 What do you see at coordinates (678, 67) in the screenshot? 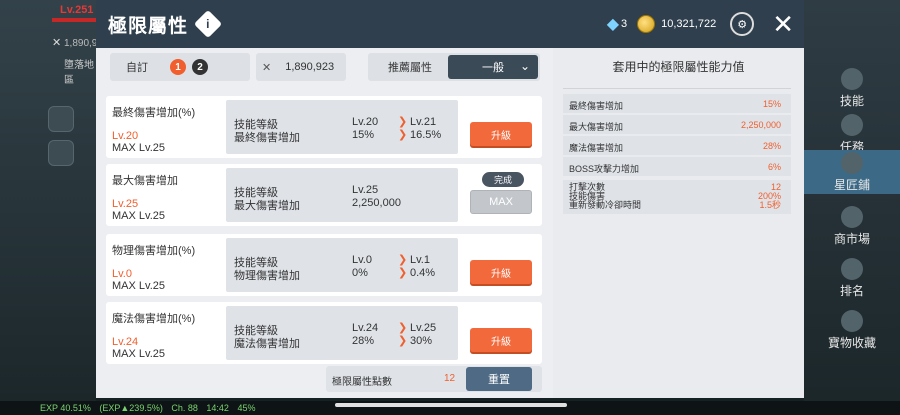
I see `summary-title: 套用中的極限屬性能力值` at bounding box center [678, 67].